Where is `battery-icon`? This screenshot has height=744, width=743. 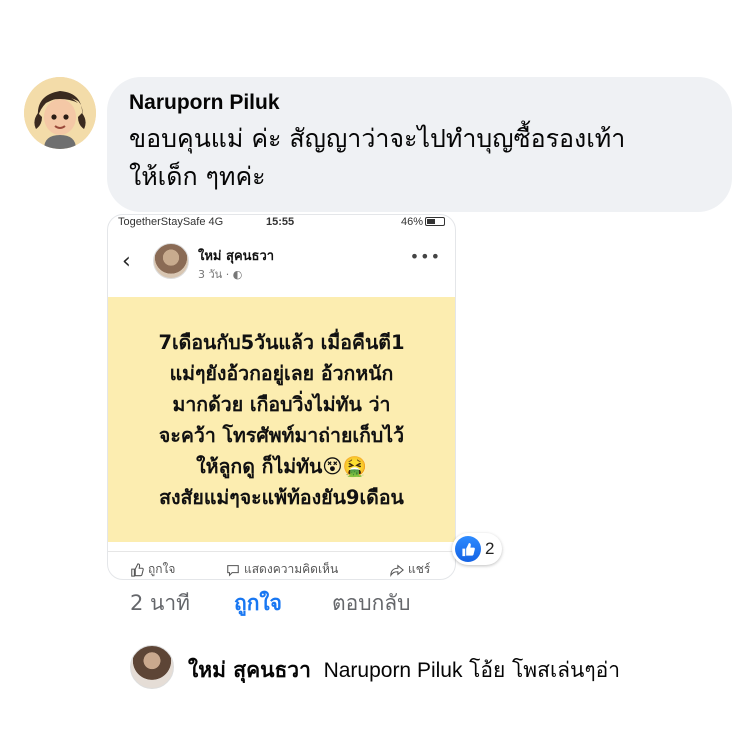
battery-icon is located at coordinates (435, 221).